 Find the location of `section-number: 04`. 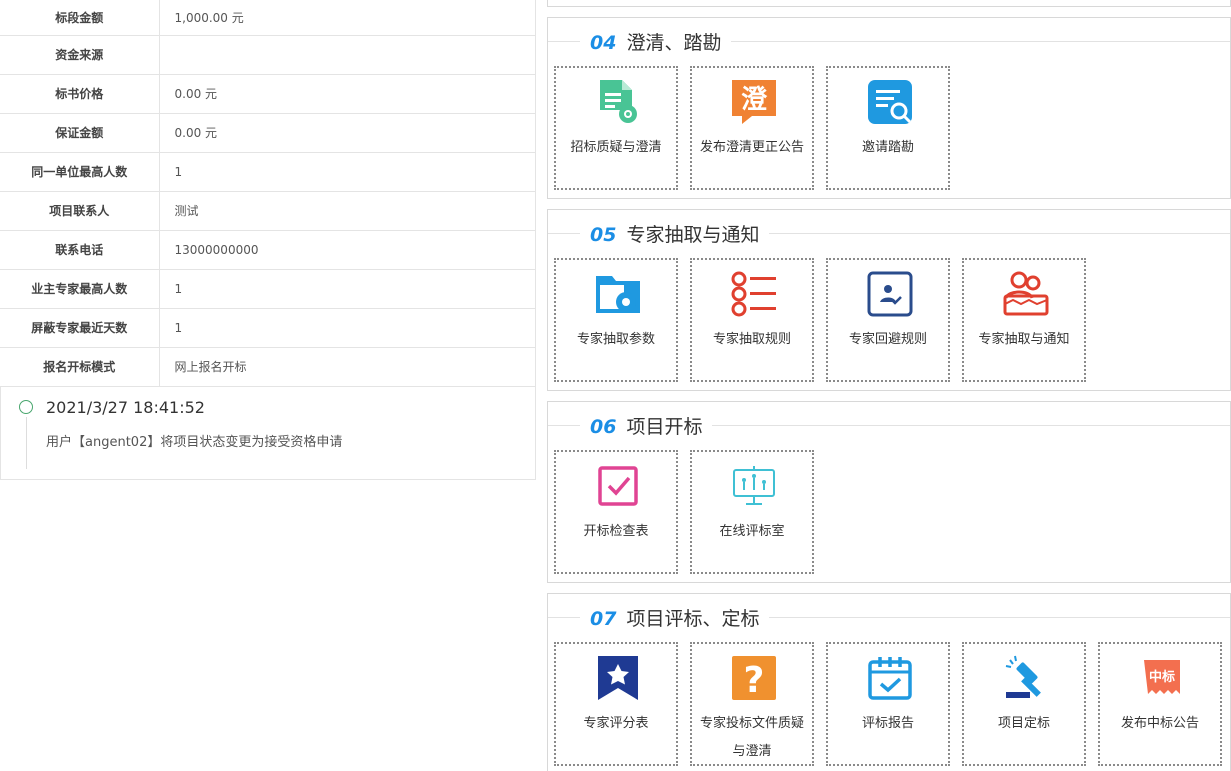

section-number: 04 is located at coordinates (603, 43).